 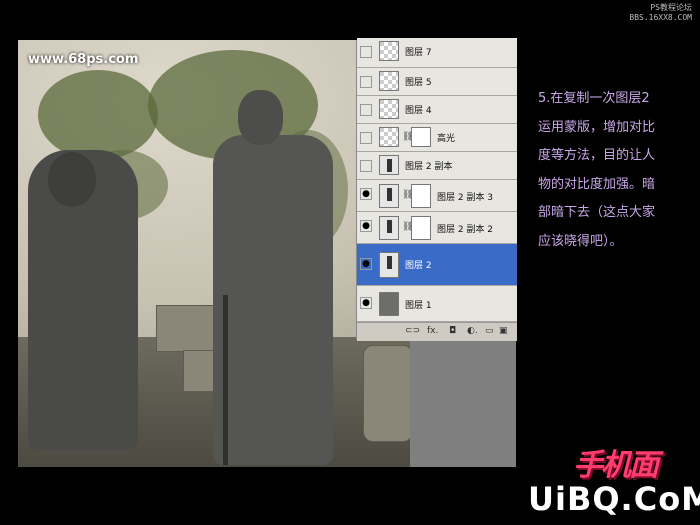 What do you see at coordinates (418, 83) in the screenshot?
I see `layer-name: 图层 5` at bounding box center [418, 83].